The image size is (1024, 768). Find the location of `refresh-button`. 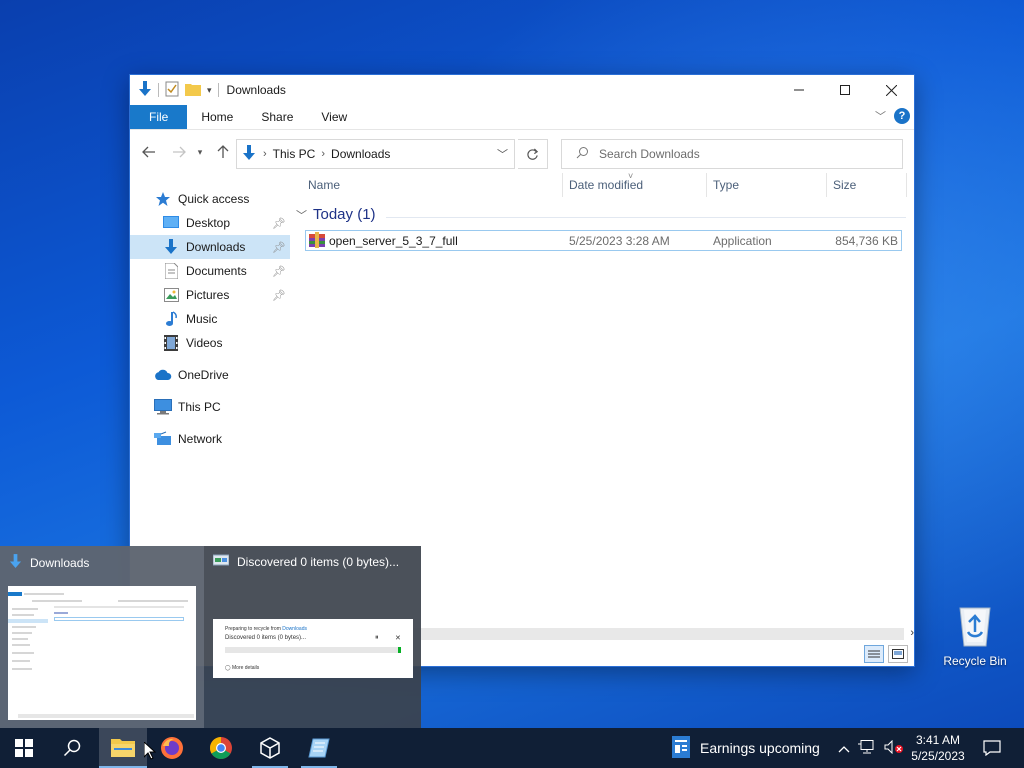

refresh-button is located at coordinates (533, 154).